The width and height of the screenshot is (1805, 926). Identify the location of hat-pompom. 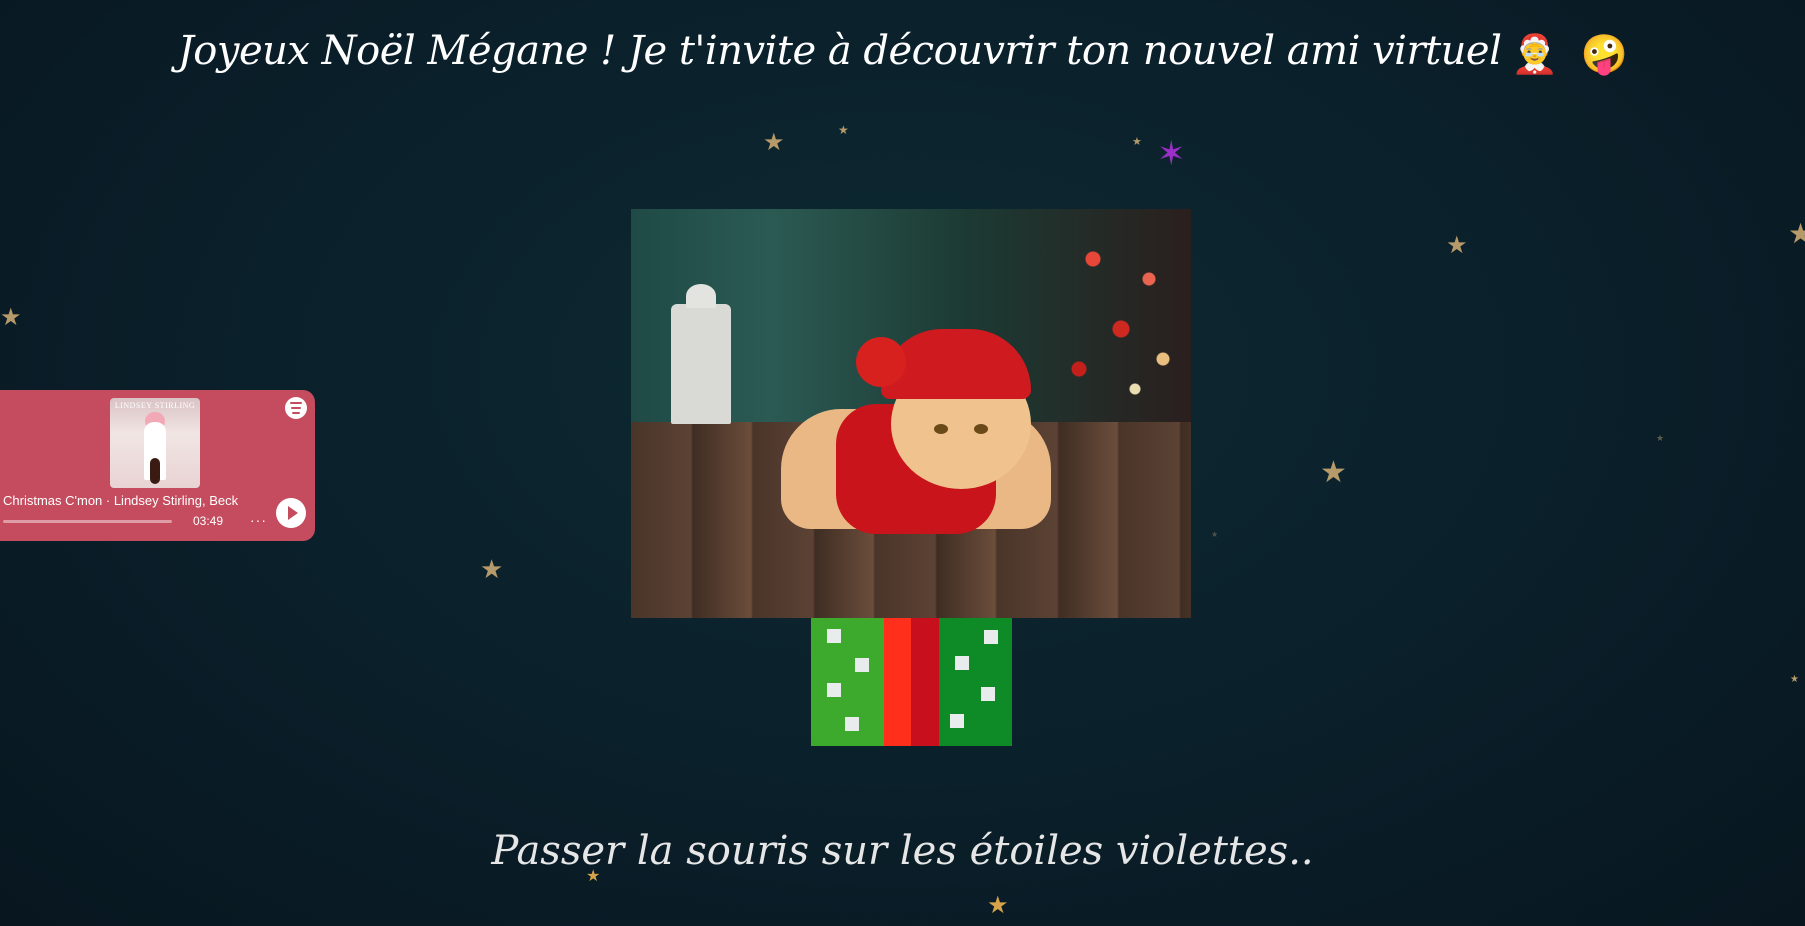
(881, 362).